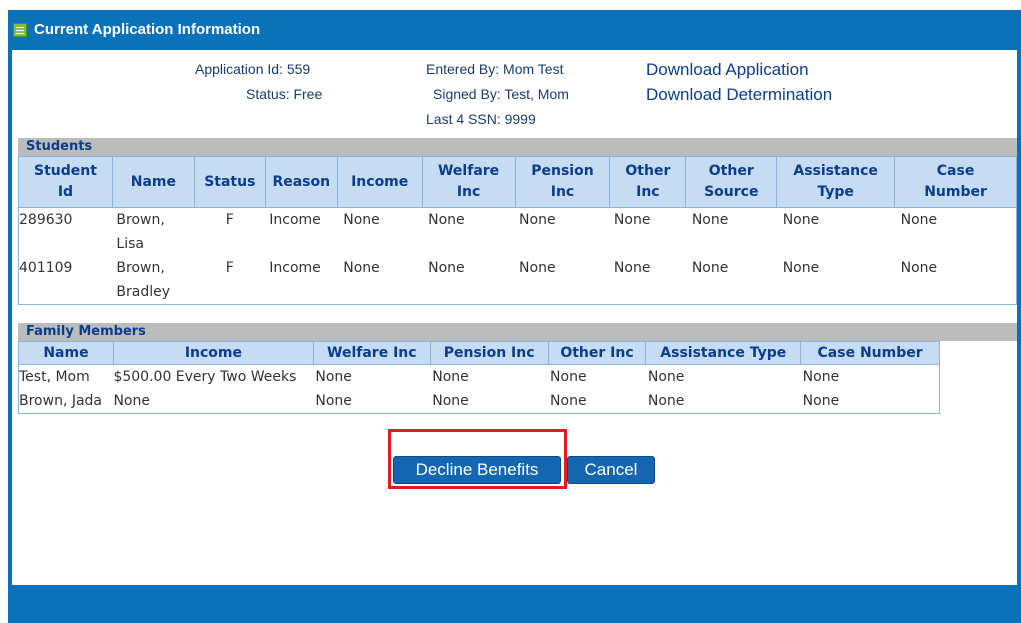 Image resolution: width=1021 pixels, height=623 pixels. I want to click on header-text: Name, so click(153, 181).